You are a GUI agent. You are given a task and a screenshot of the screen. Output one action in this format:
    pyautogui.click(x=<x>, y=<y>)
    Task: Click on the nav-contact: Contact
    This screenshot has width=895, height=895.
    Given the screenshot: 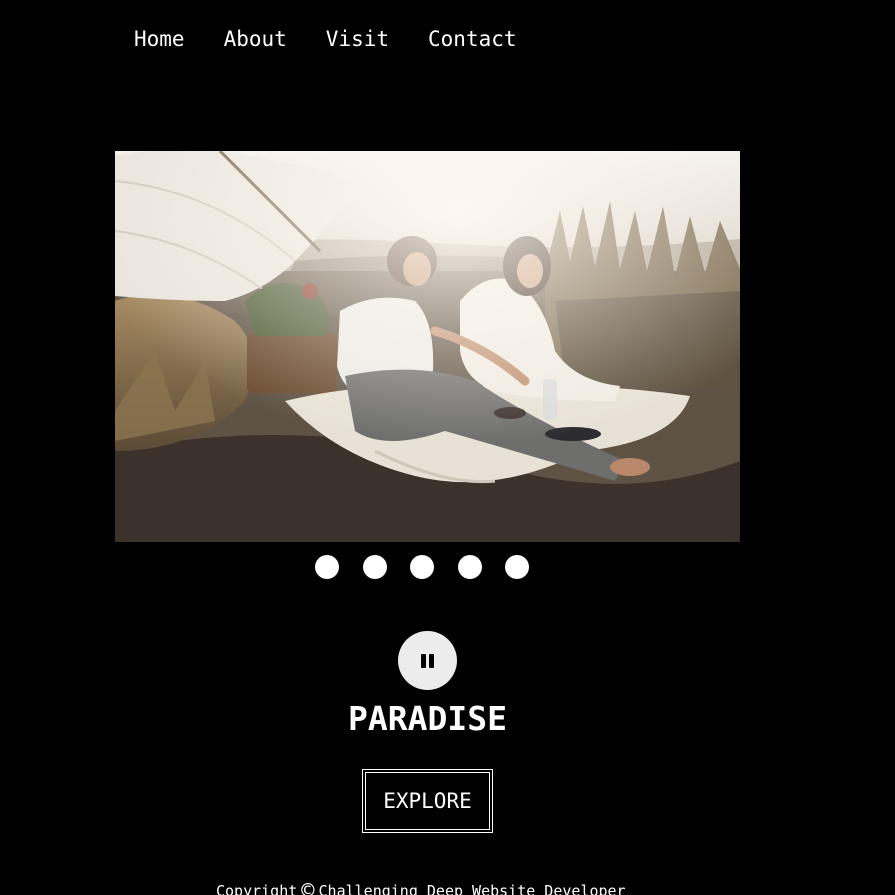 What is the action you would take?
    pyautogui.click(x=472, y=39)
    